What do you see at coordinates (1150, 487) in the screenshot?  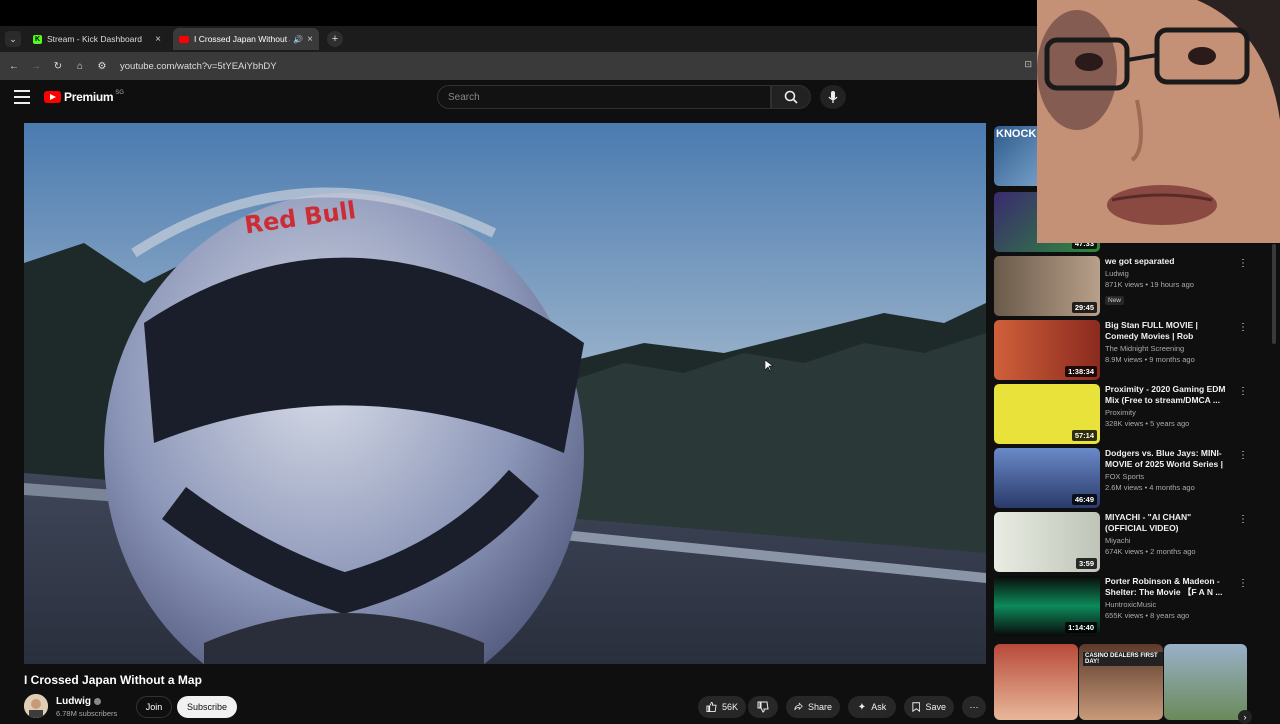 I see `video-meta: 2.6M views • 4 months ago` at bounding box center [1150, 487].